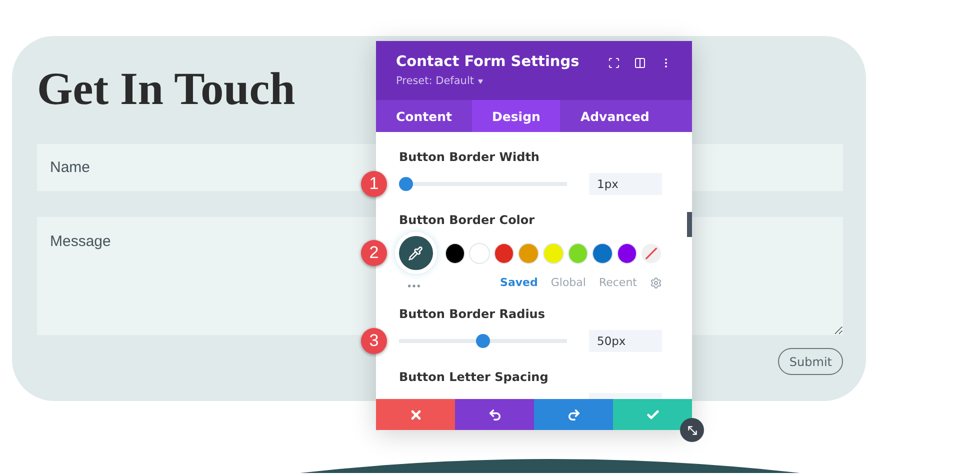 The width and height of the screenshot is (960, 475). Describe the element at coordinates (488, 62) in the screenshot. I see `modal-title: Contact Form Settings` at that location.